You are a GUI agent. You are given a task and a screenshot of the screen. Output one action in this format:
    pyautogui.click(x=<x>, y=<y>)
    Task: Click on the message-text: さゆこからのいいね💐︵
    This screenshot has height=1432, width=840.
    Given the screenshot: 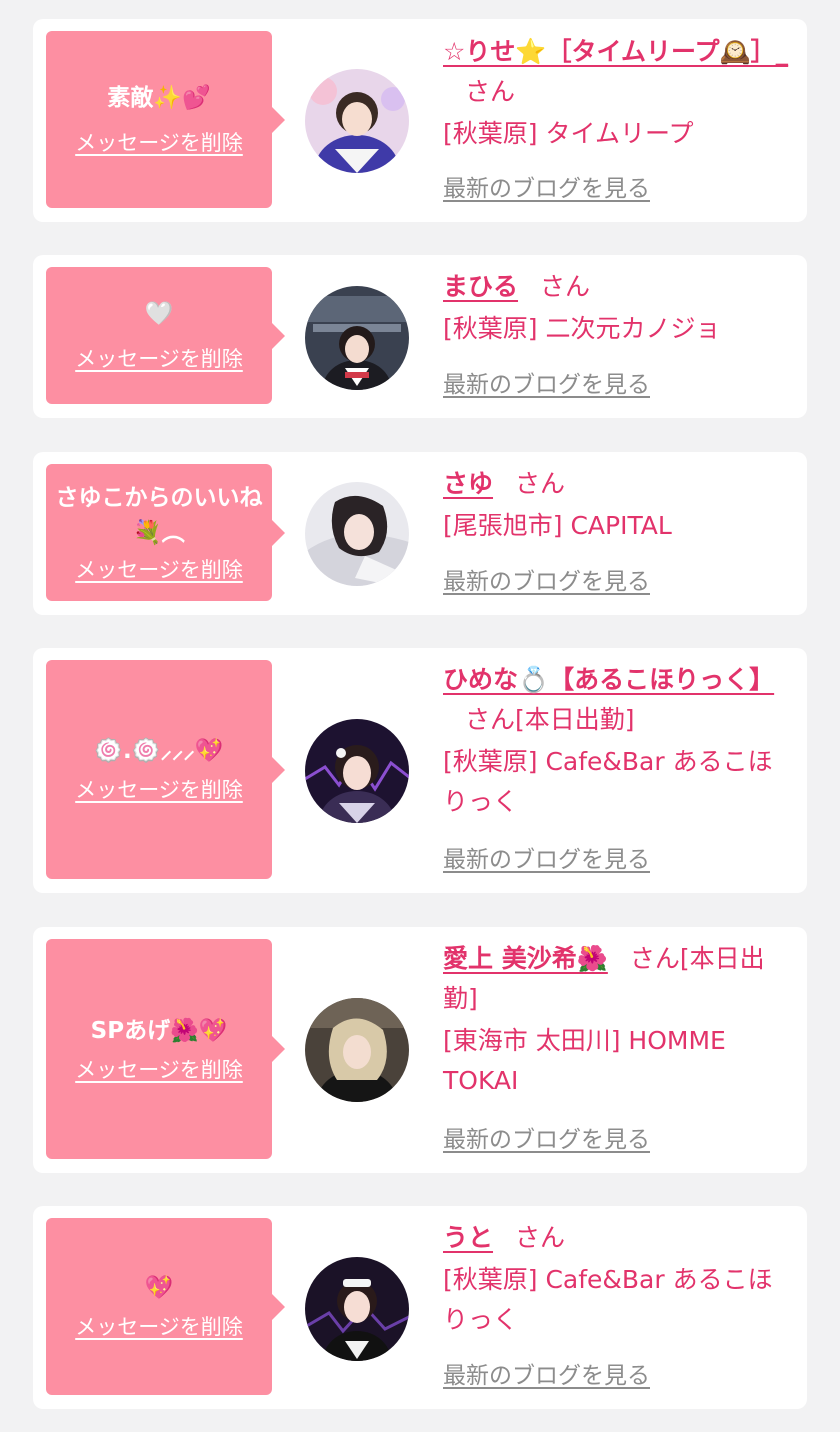 What is the action you would take?
    pyautogui.click(x=159, y=515)
    